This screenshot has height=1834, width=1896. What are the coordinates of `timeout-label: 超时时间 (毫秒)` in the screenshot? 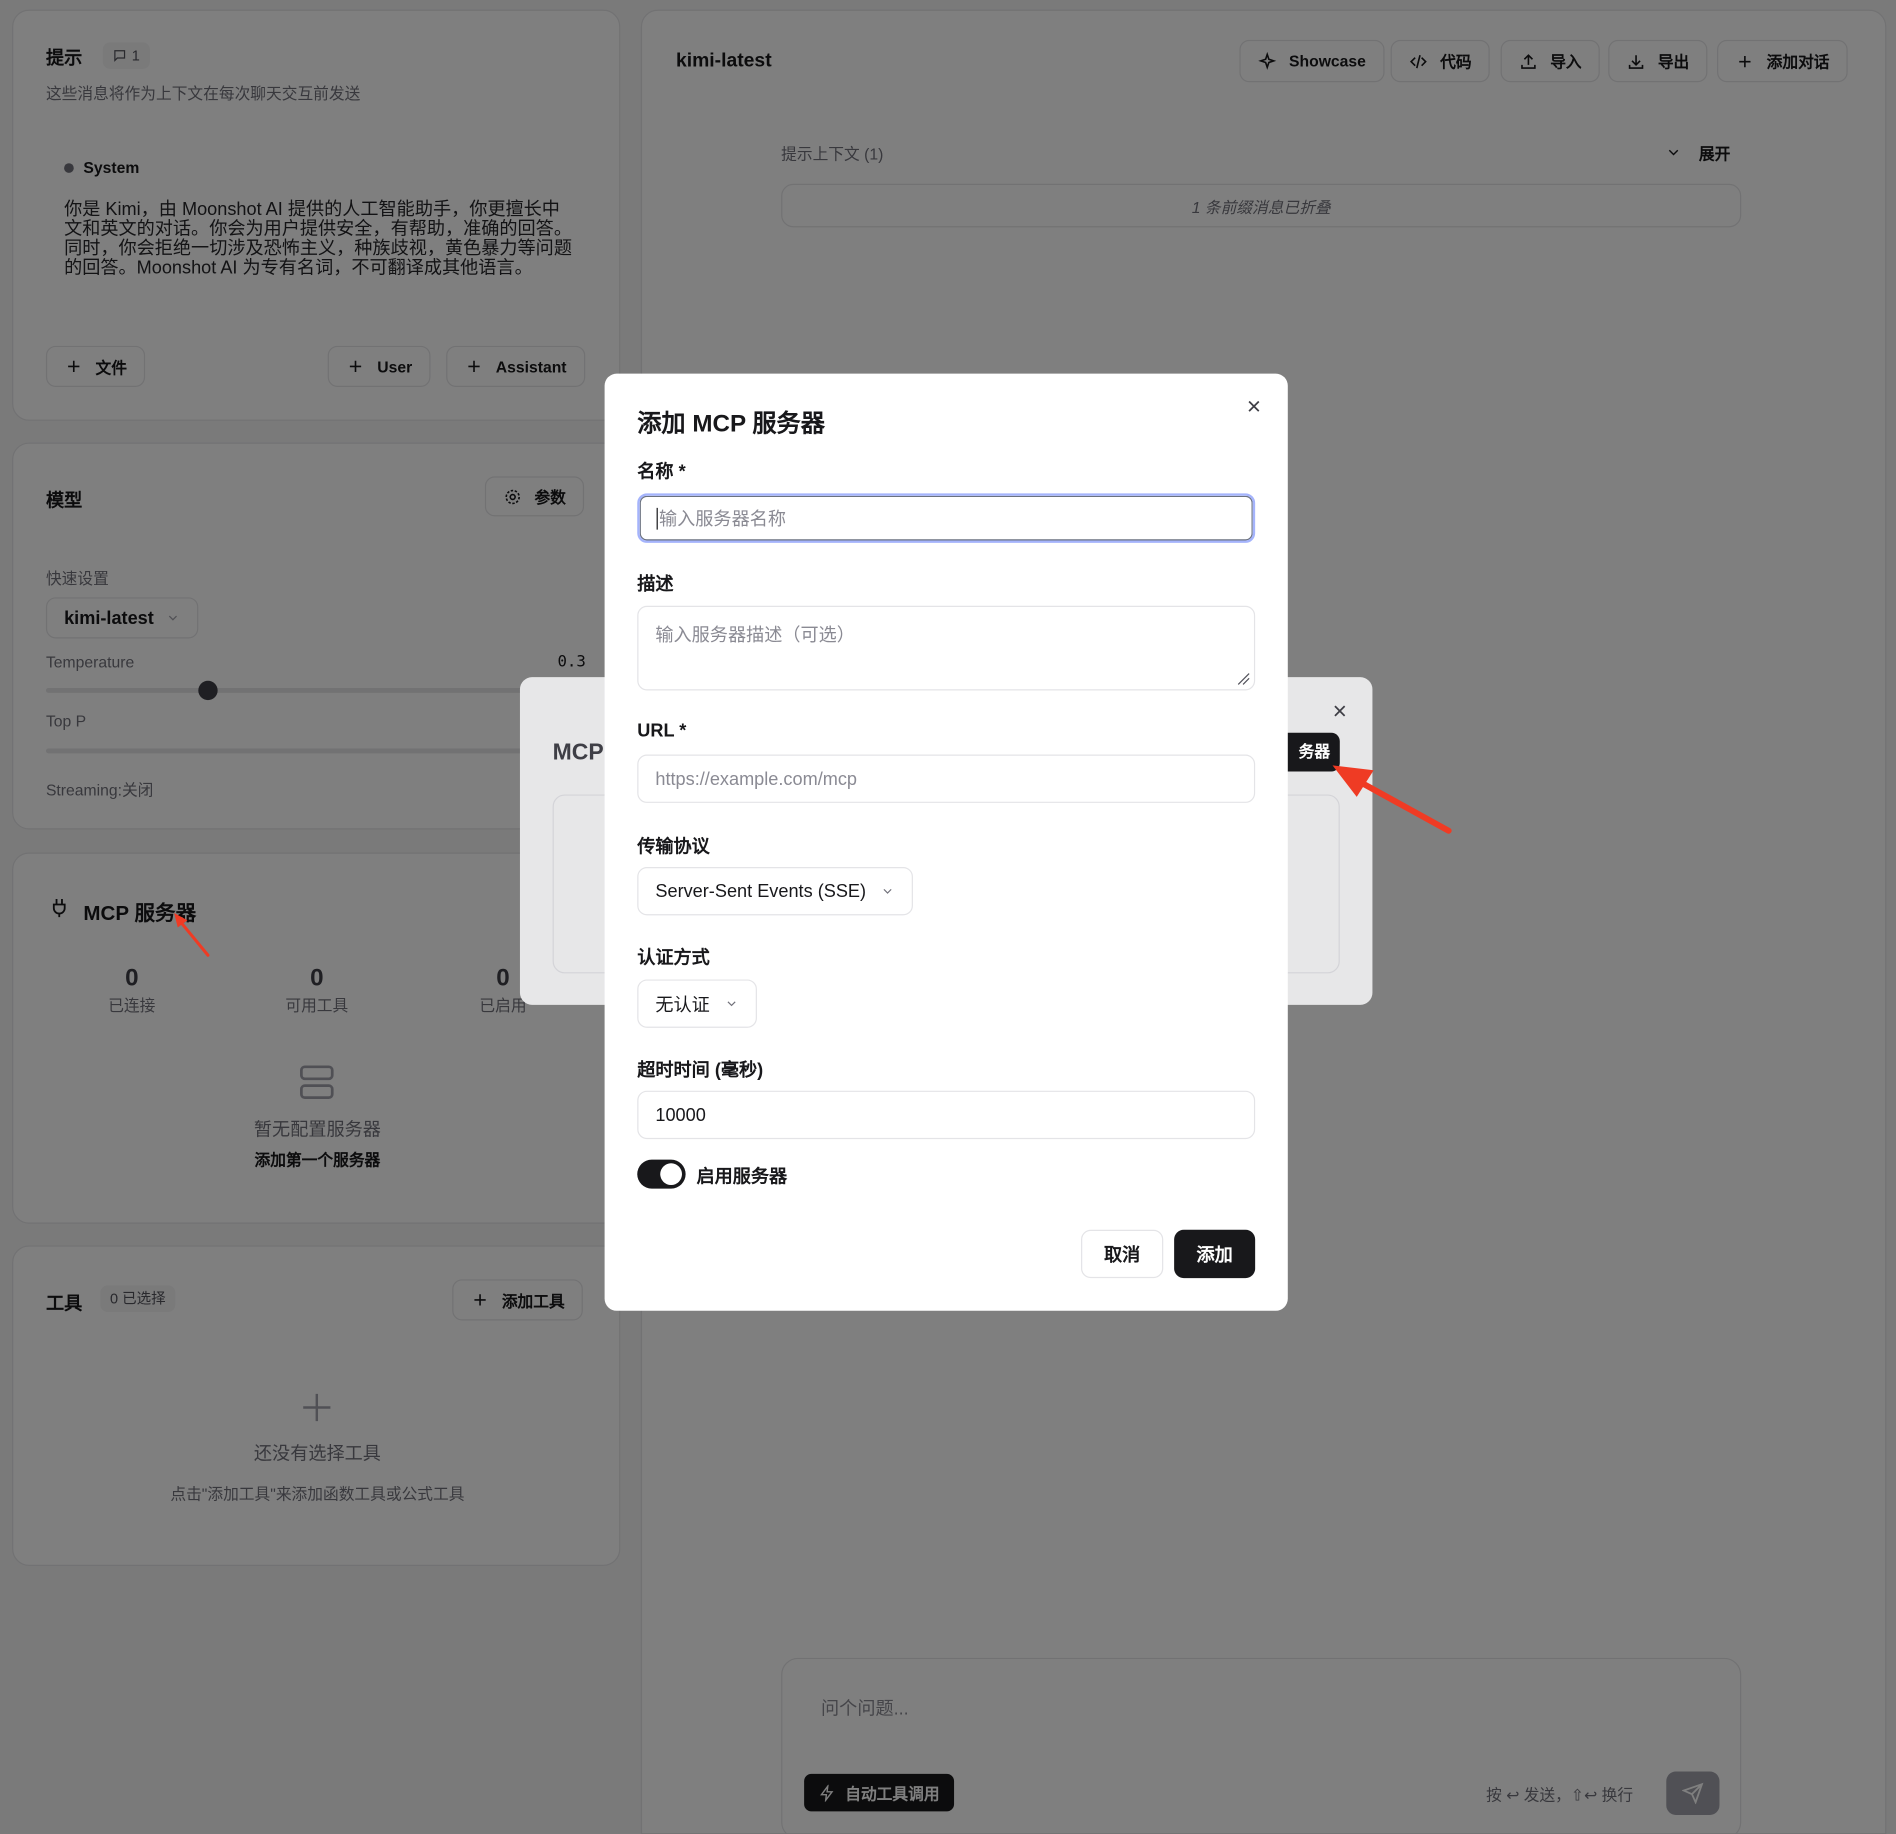 It's located at (700, 1071).